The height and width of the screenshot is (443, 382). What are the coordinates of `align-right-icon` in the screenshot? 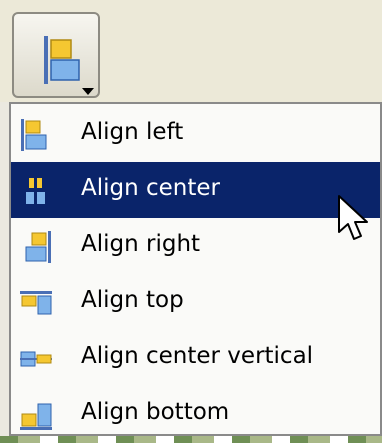 It's located at (38, 247).